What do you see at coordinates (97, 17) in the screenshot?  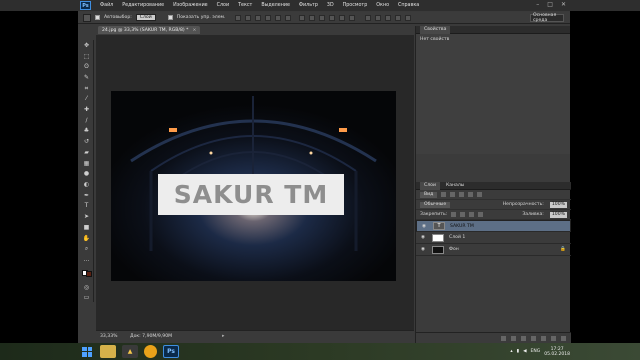 I see `autoselect-checkbox` at bounding box center [97, 17].